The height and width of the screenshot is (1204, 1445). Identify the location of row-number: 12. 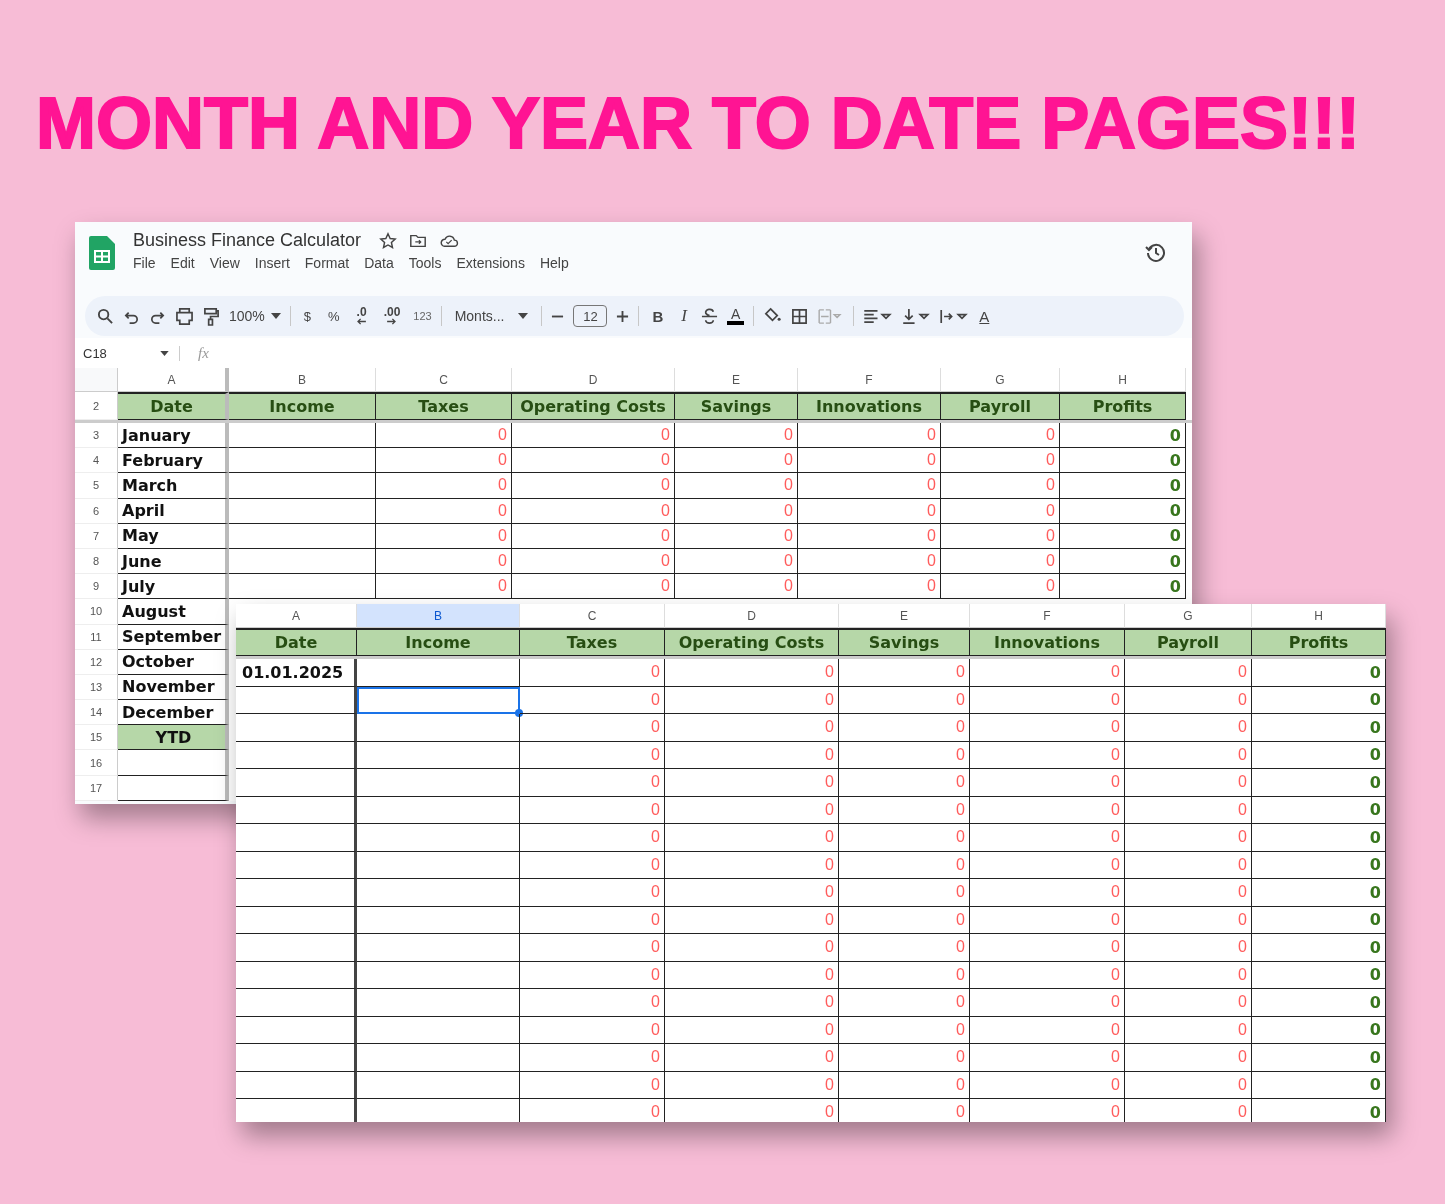
(96, 662).